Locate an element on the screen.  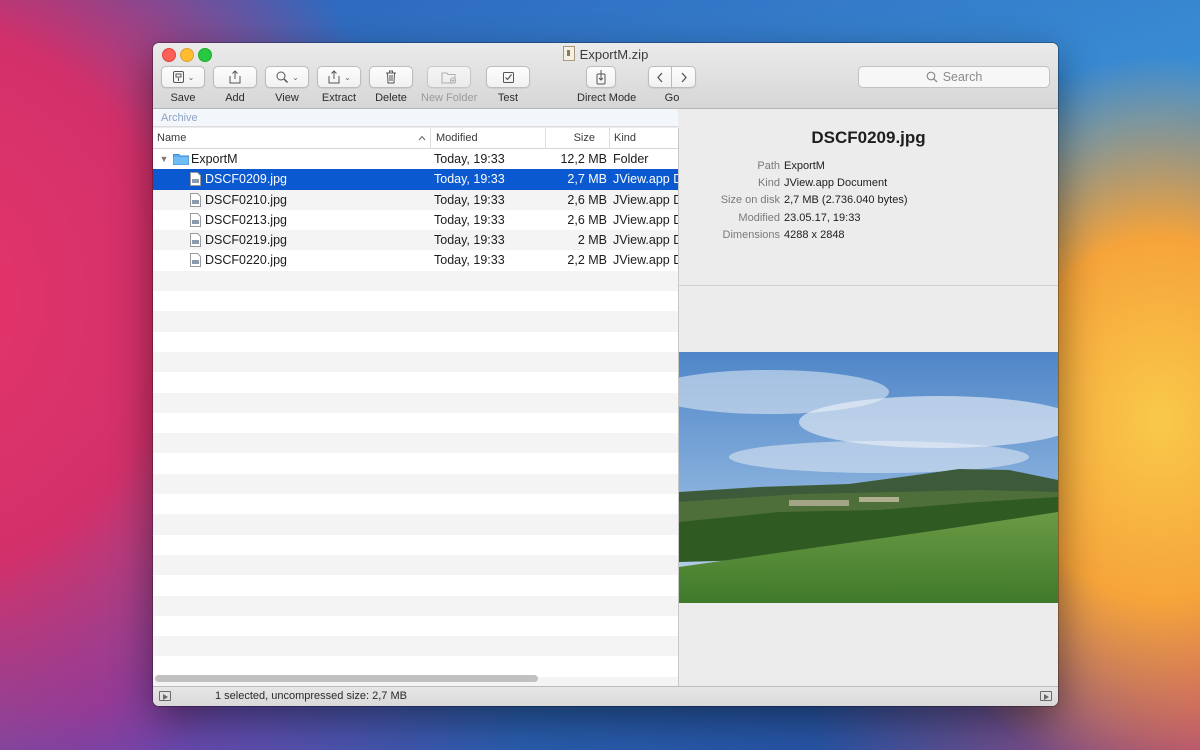
back-button is located at coordinates (660, 77).